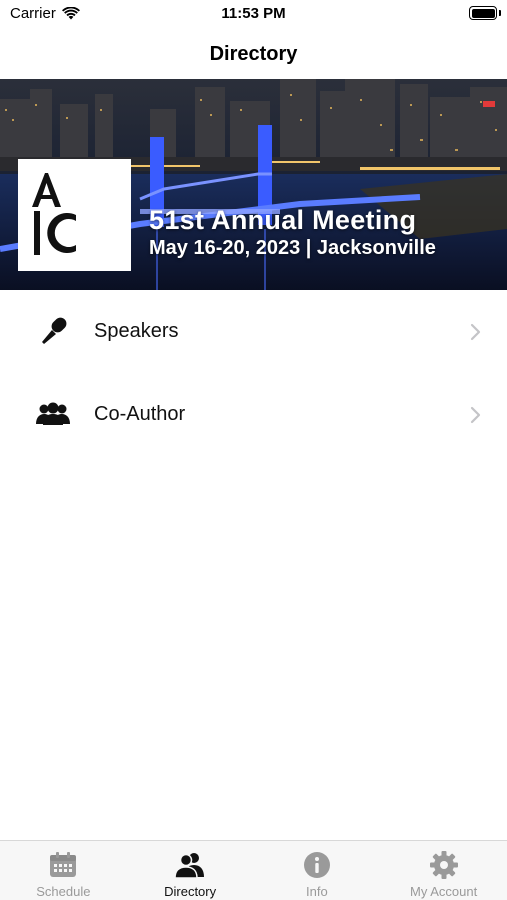 Image resolution: width=507 pixels, height=900 pixels. What do you see at coordinates (63, 891) in the screenshot?
I see `tab-label: Schedule` at bounding box center [63, 891].